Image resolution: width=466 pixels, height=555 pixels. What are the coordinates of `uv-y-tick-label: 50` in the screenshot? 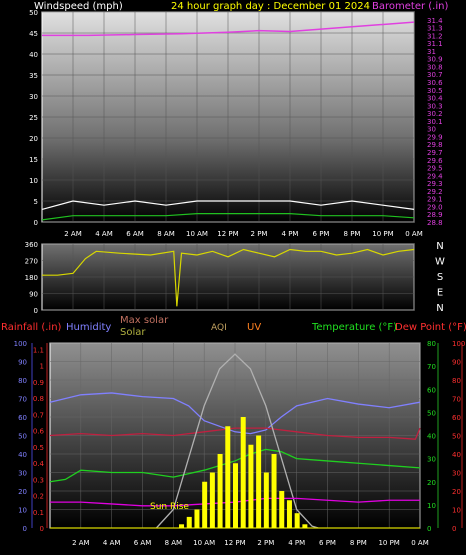 It's located at (456, 437).